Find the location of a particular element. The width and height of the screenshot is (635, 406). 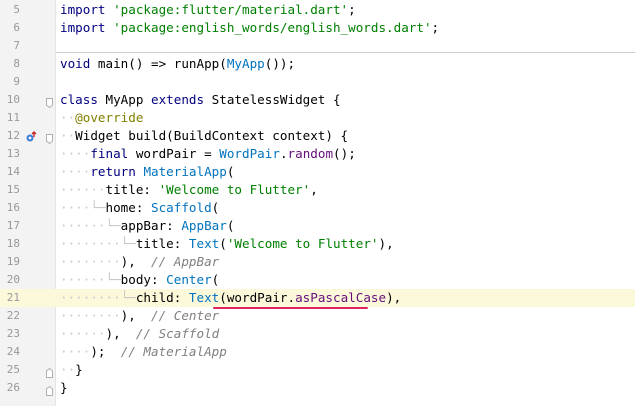

code-line: 7 is located at coordinates (317, 46).